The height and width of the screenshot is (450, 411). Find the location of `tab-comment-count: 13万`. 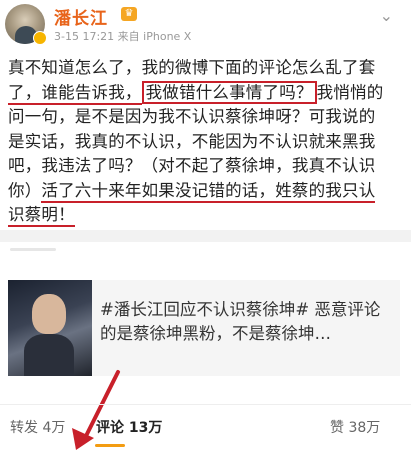

tab-comment-count: 13万 is located at coordinates (145, 428).